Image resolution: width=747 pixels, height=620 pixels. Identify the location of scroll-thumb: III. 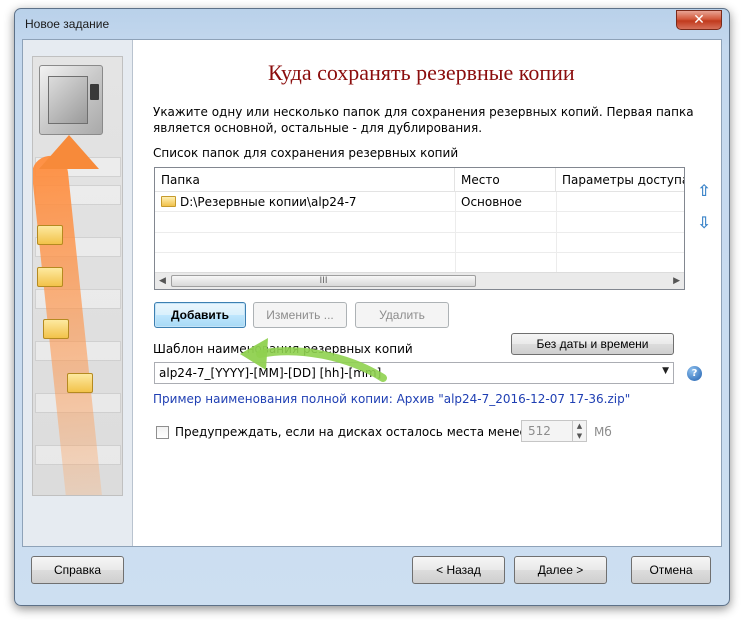
(323, 281).